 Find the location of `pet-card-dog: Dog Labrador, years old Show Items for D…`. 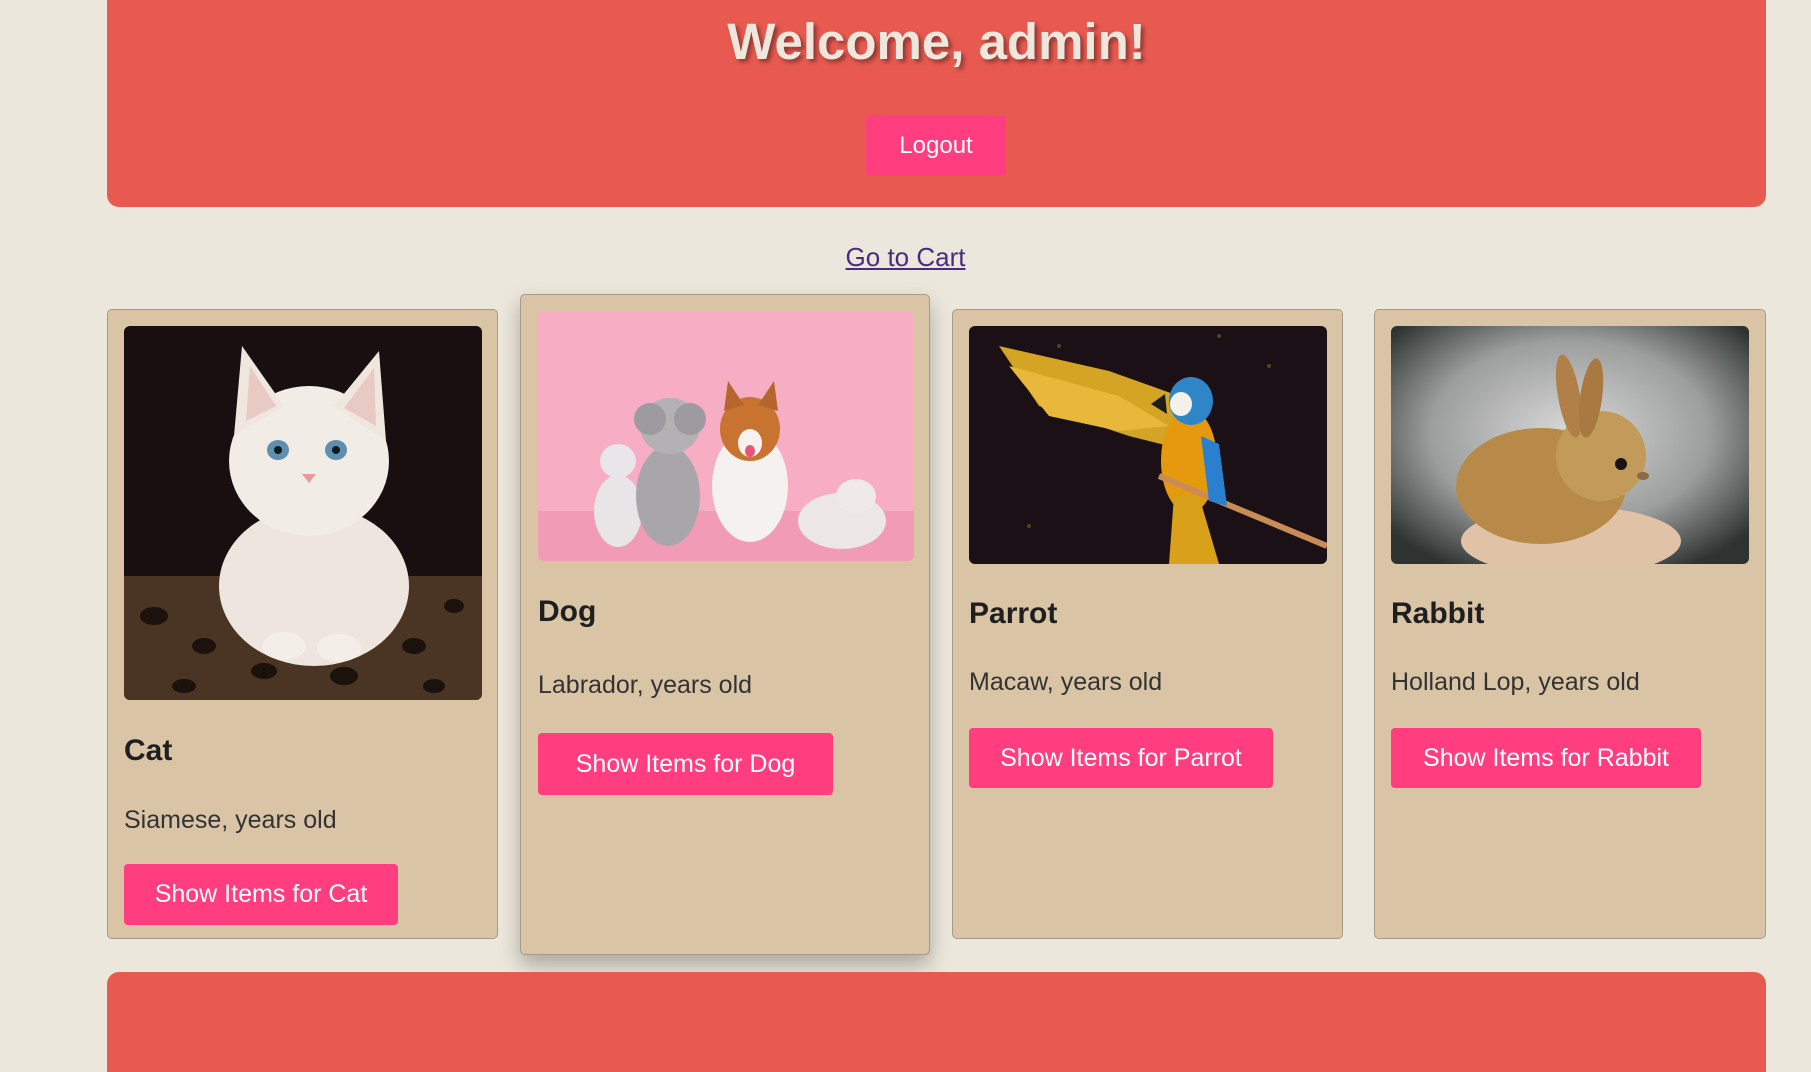

pet-card-dog: Dog Labrador, years old Show Items for D… is located at coordinates (725, 624).